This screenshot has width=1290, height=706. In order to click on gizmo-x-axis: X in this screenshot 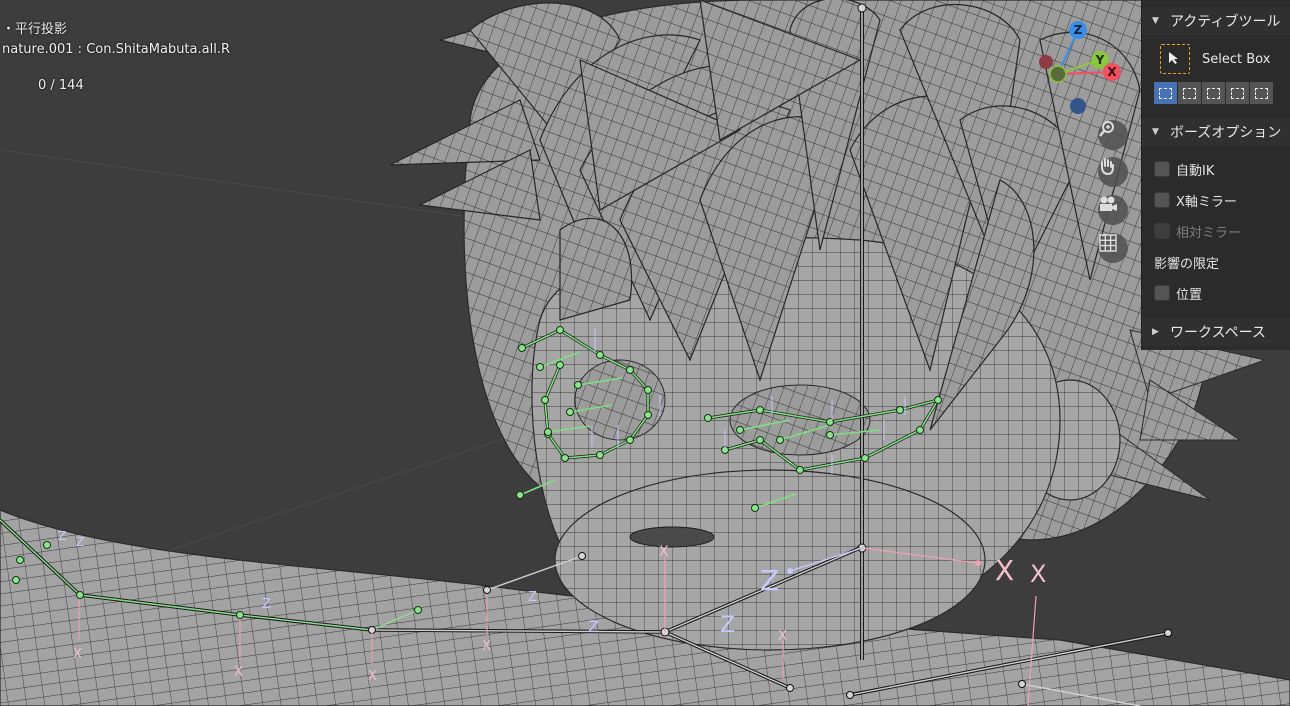, I will do `click(1112, 72)`.